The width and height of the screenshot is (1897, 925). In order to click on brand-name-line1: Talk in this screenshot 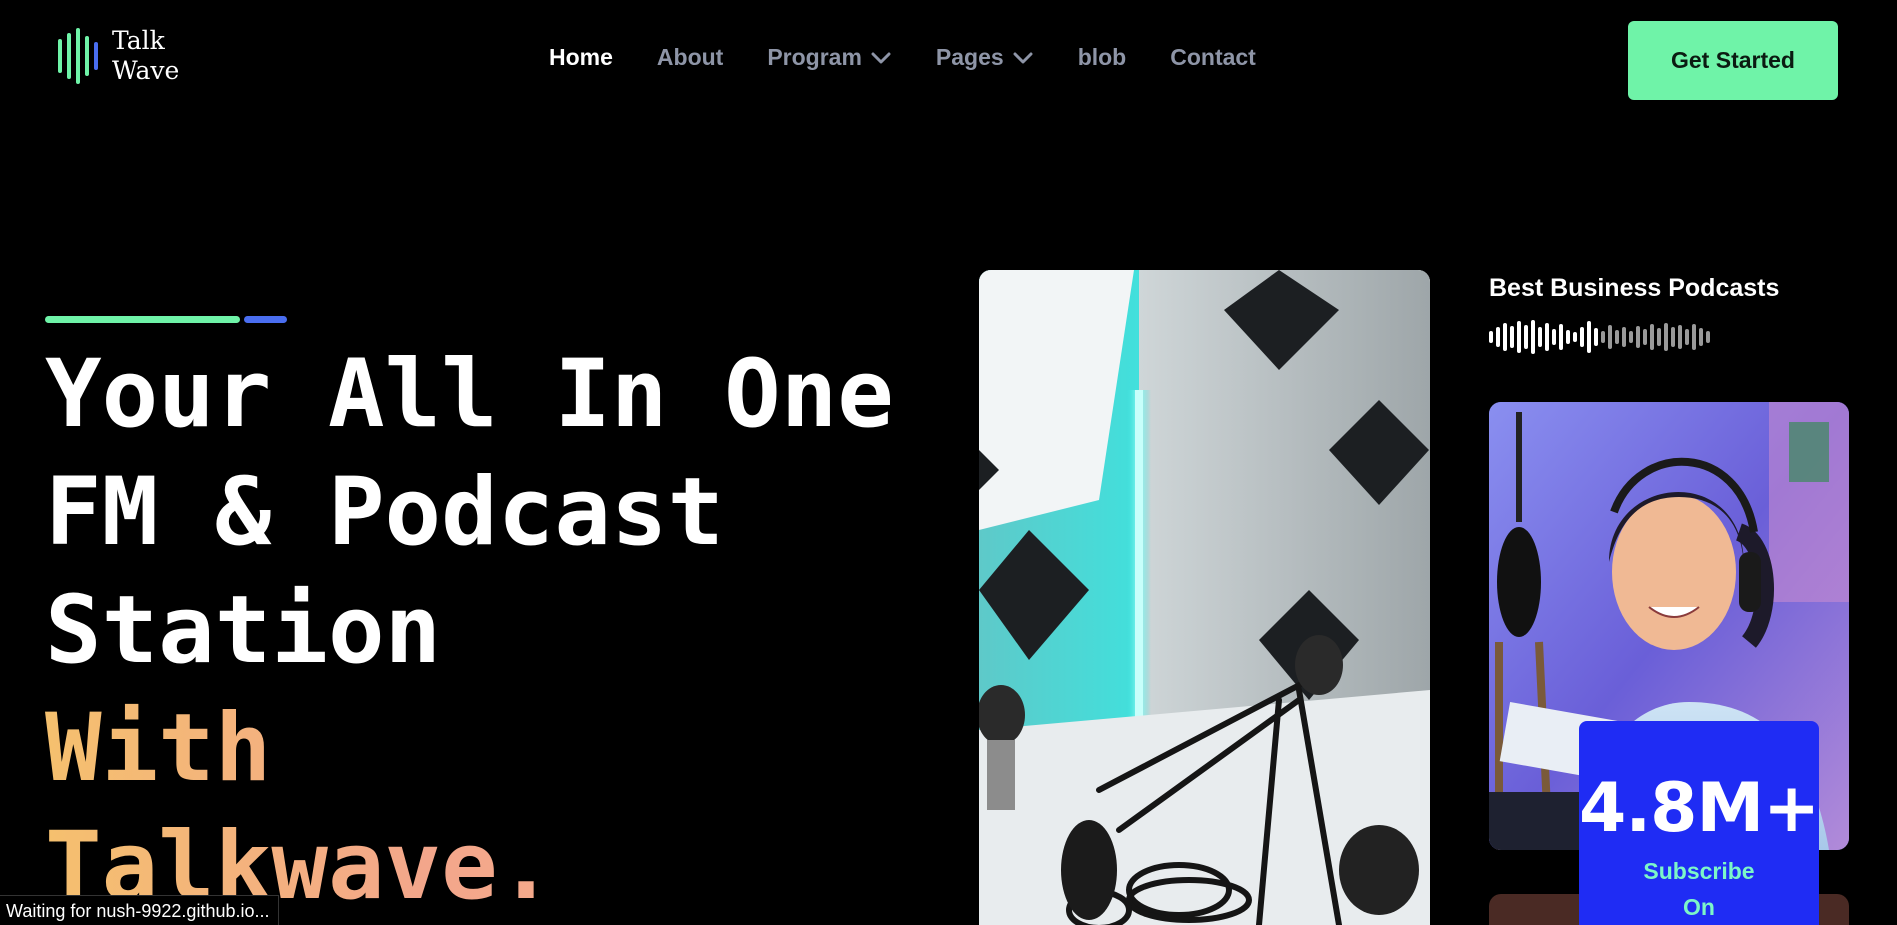, I will do `click(138, 40)`.